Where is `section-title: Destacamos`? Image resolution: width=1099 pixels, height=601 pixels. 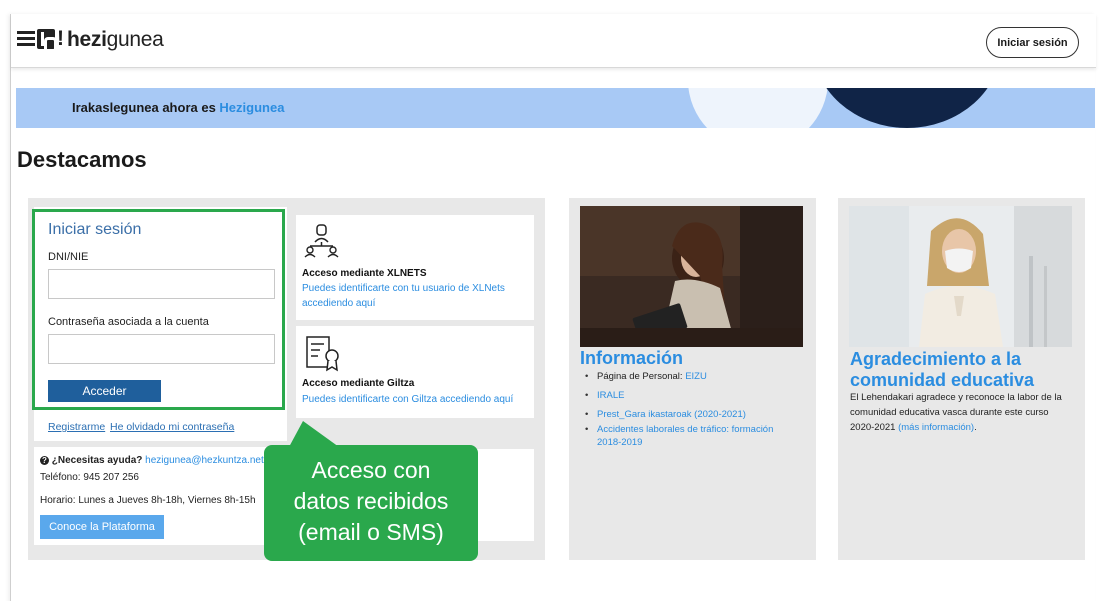
section-title: Destacamos is located at coordinates (82, 159).